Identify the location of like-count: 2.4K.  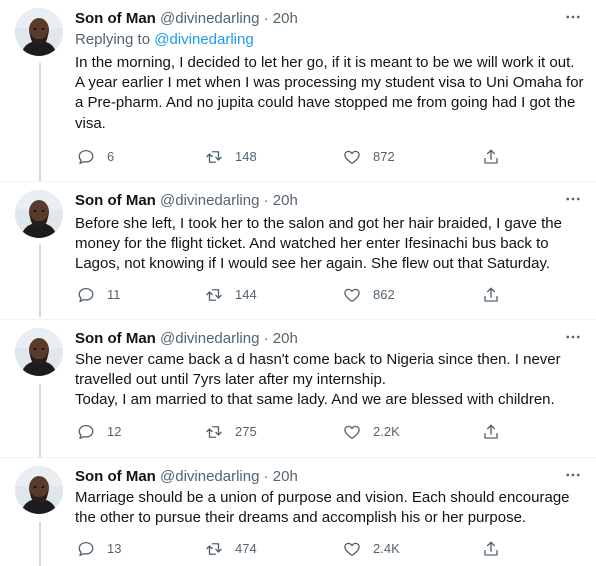
(386, 548).